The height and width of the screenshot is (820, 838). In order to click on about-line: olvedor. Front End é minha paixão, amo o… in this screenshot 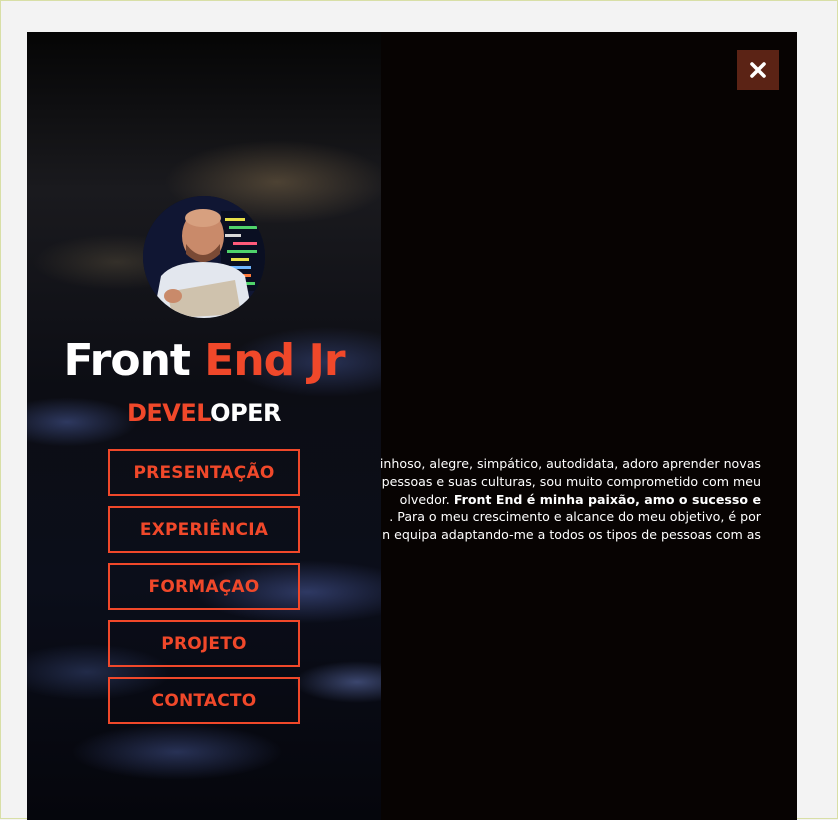, I will do `click(571, 500)`.